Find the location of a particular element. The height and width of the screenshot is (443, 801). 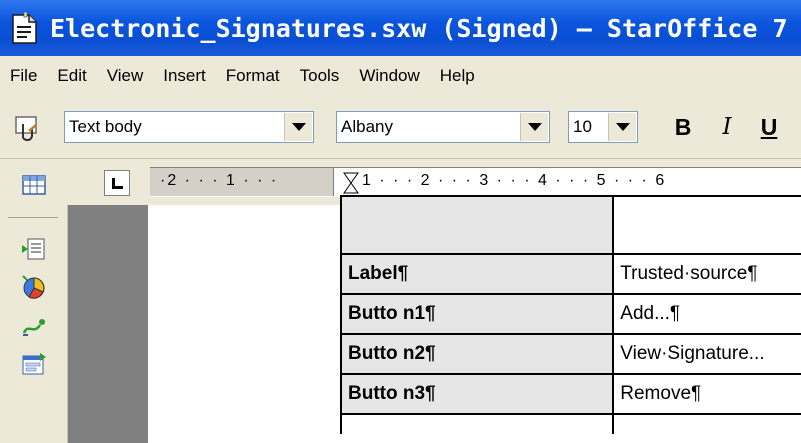

table-row: Butto n3¶ Remove¶ is located at coordinates (570, 394).